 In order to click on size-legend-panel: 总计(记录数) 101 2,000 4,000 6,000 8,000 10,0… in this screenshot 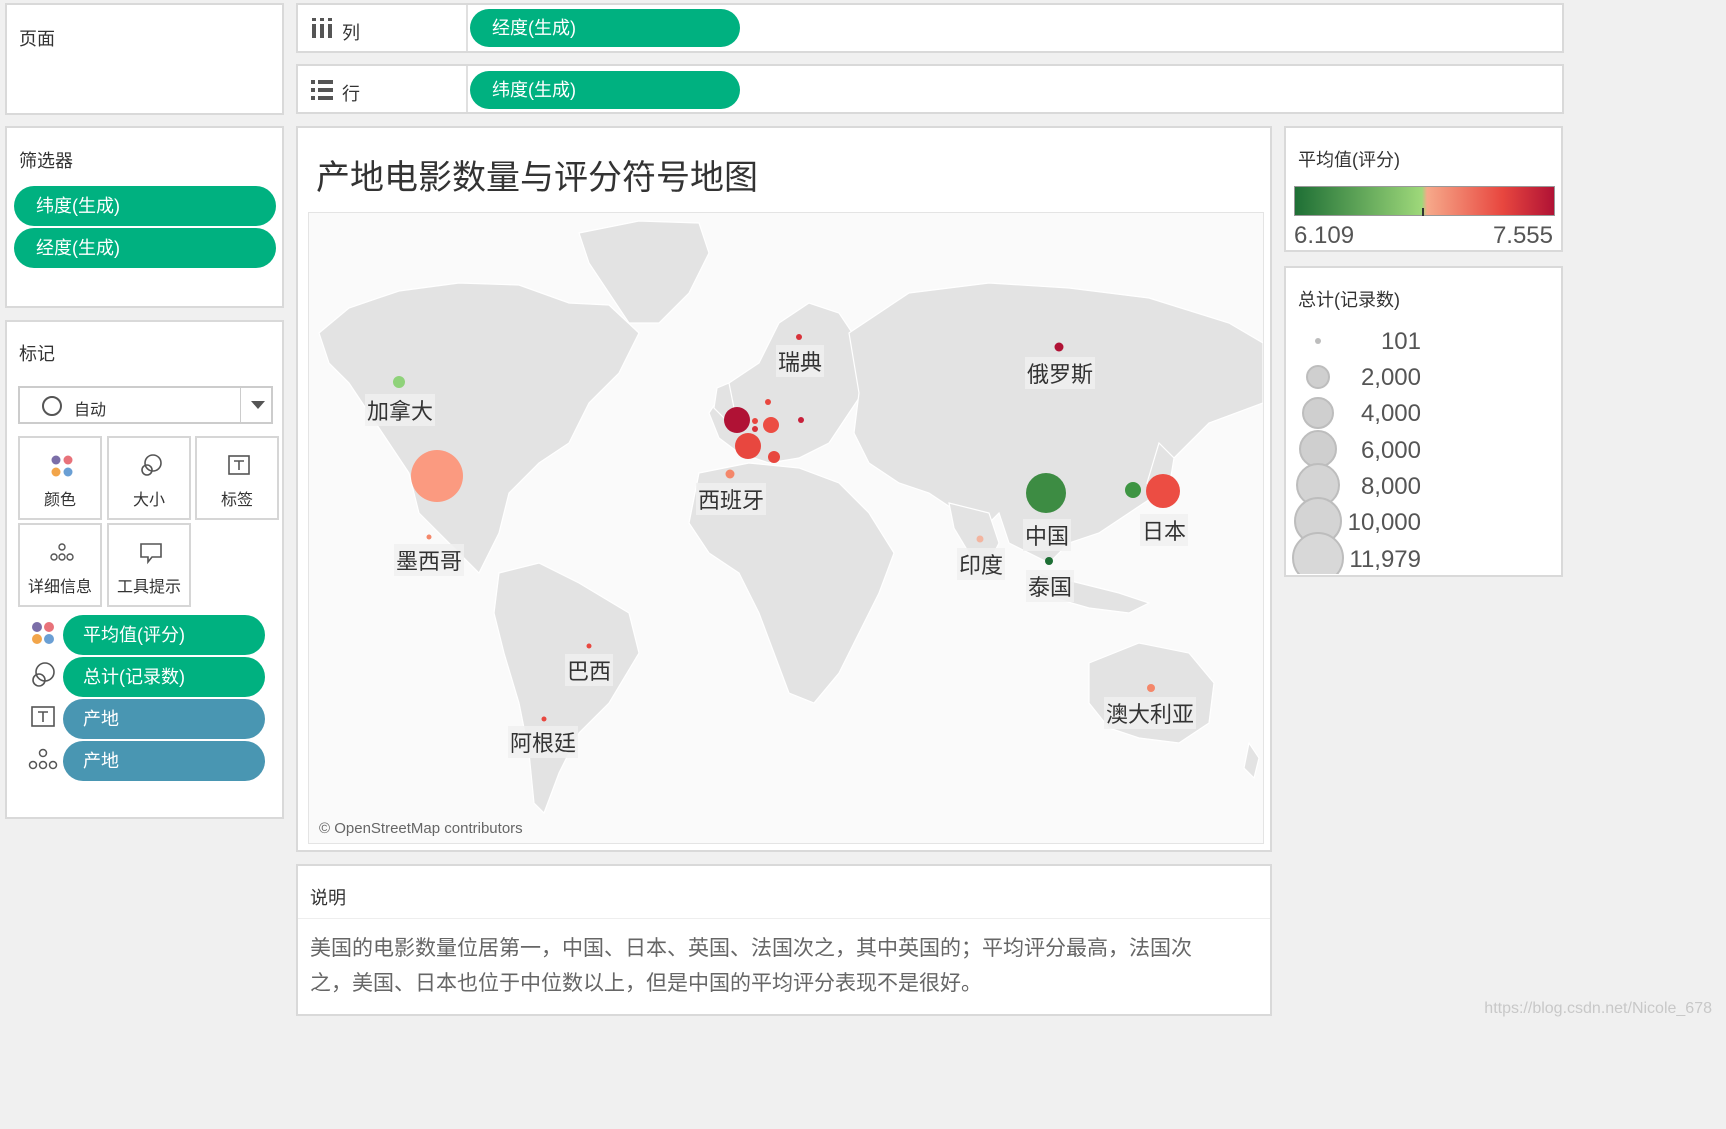, I will do `click(1423, 421)`.